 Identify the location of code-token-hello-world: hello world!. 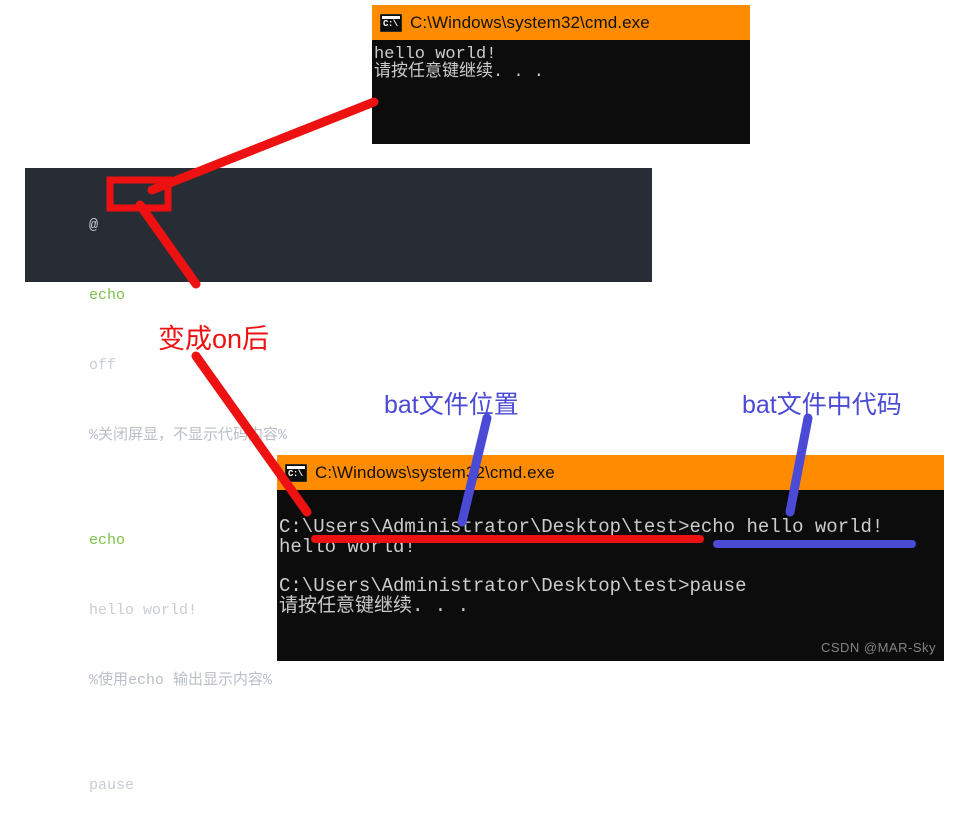
(143, 610).